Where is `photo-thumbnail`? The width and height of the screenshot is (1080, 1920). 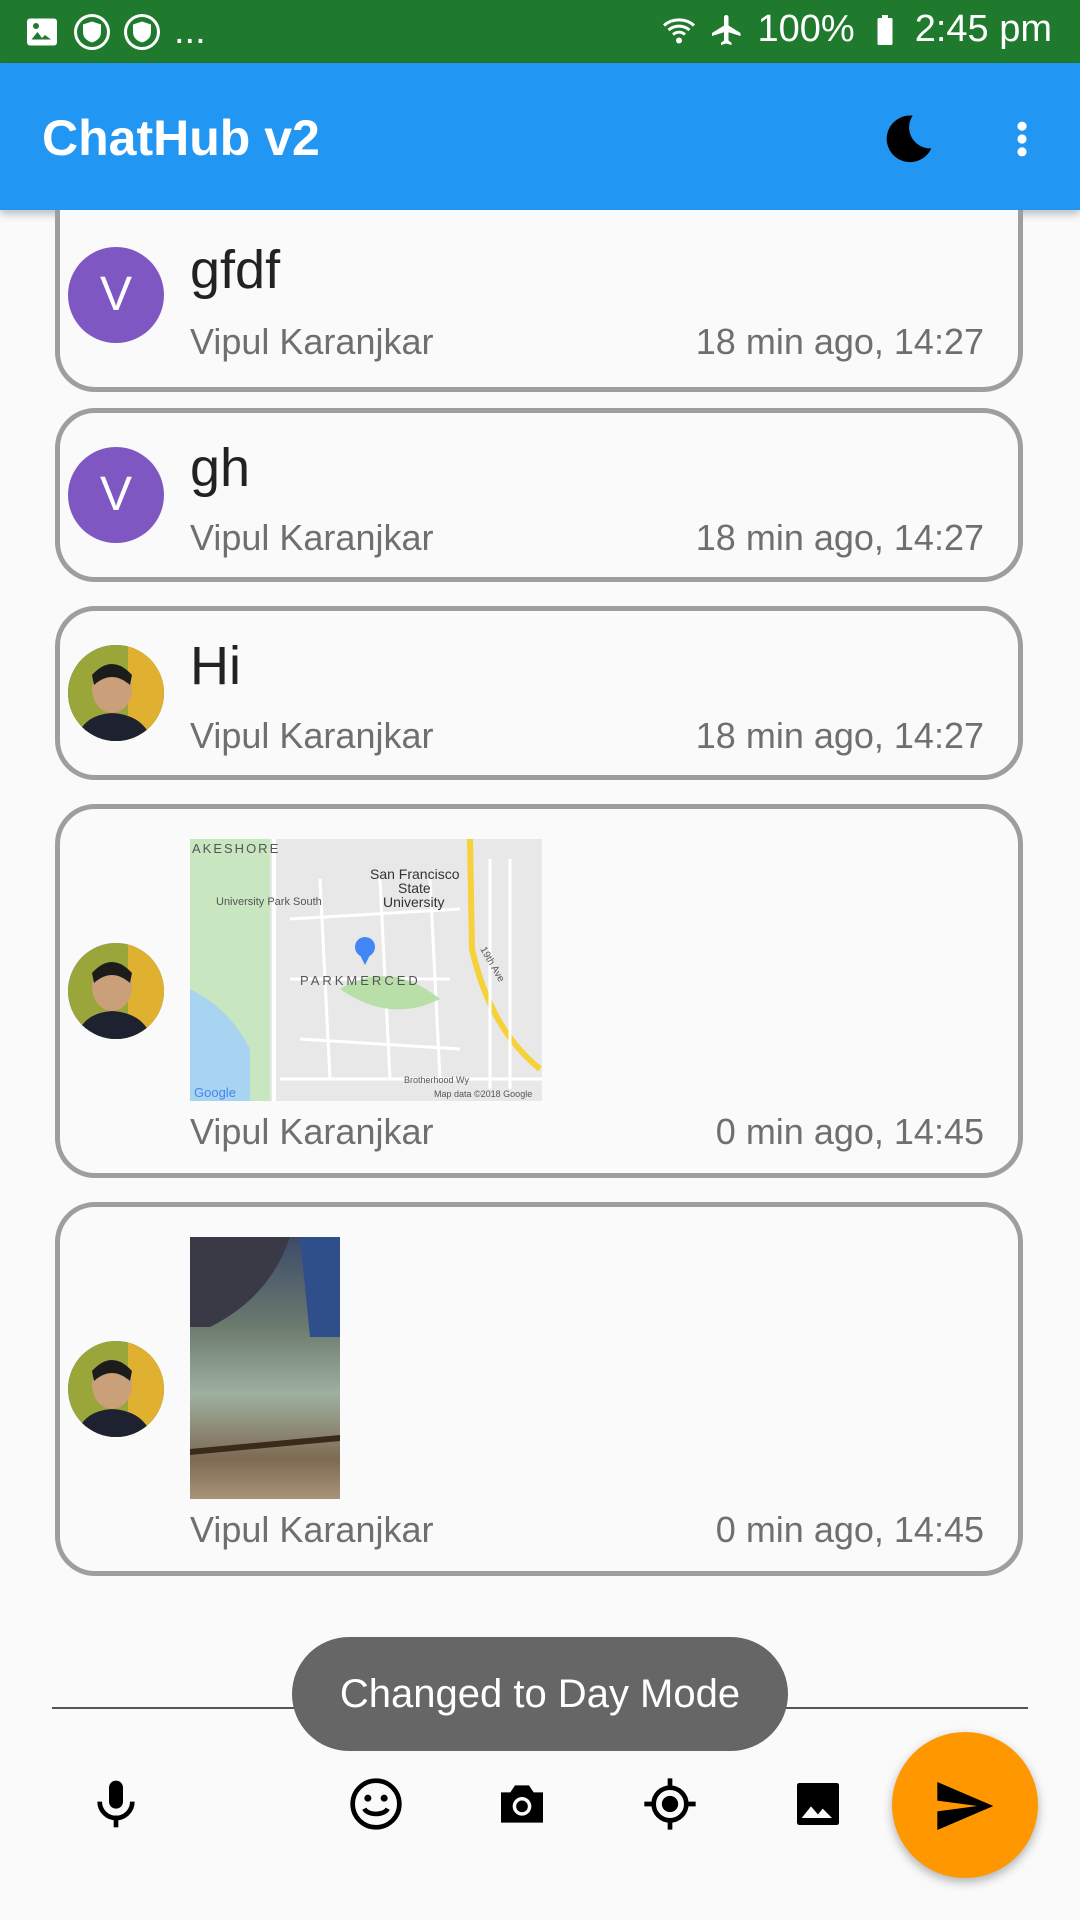 photo-thumbnail is located at coordinates (265, 1368).